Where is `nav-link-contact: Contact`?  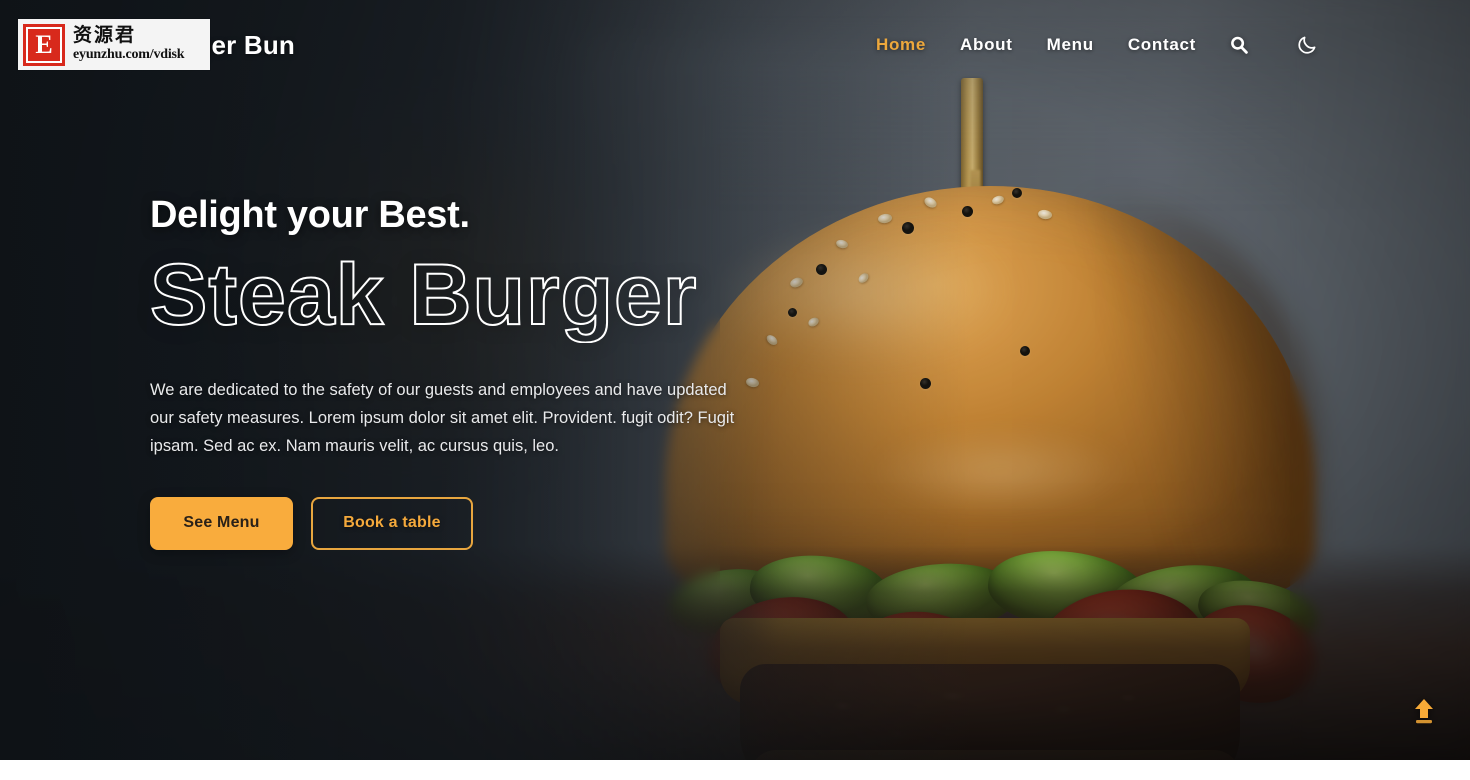
nav-link-contact: Contact is located at coordinates (1162, 45).